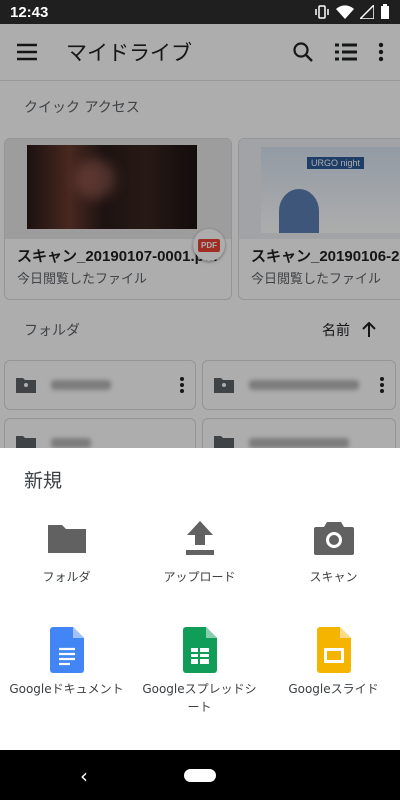 The height and width of the screenshot is (800, 400). What do you see at coordinates (29, 12) in the screenshot?
I see `status-time: 12:43` at bounding box center [29, 12].